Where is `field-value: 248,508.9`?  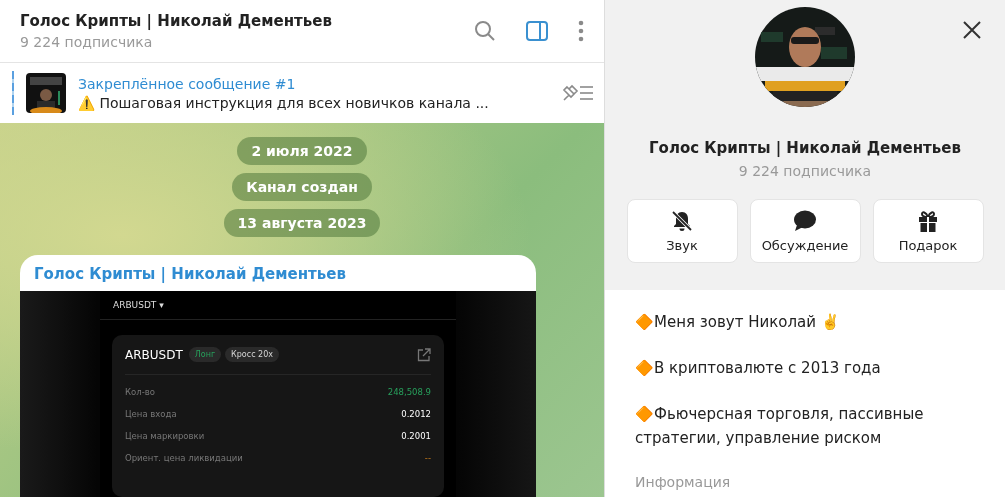 field-value: 248,508.9 is located at coordinates (409, 392).